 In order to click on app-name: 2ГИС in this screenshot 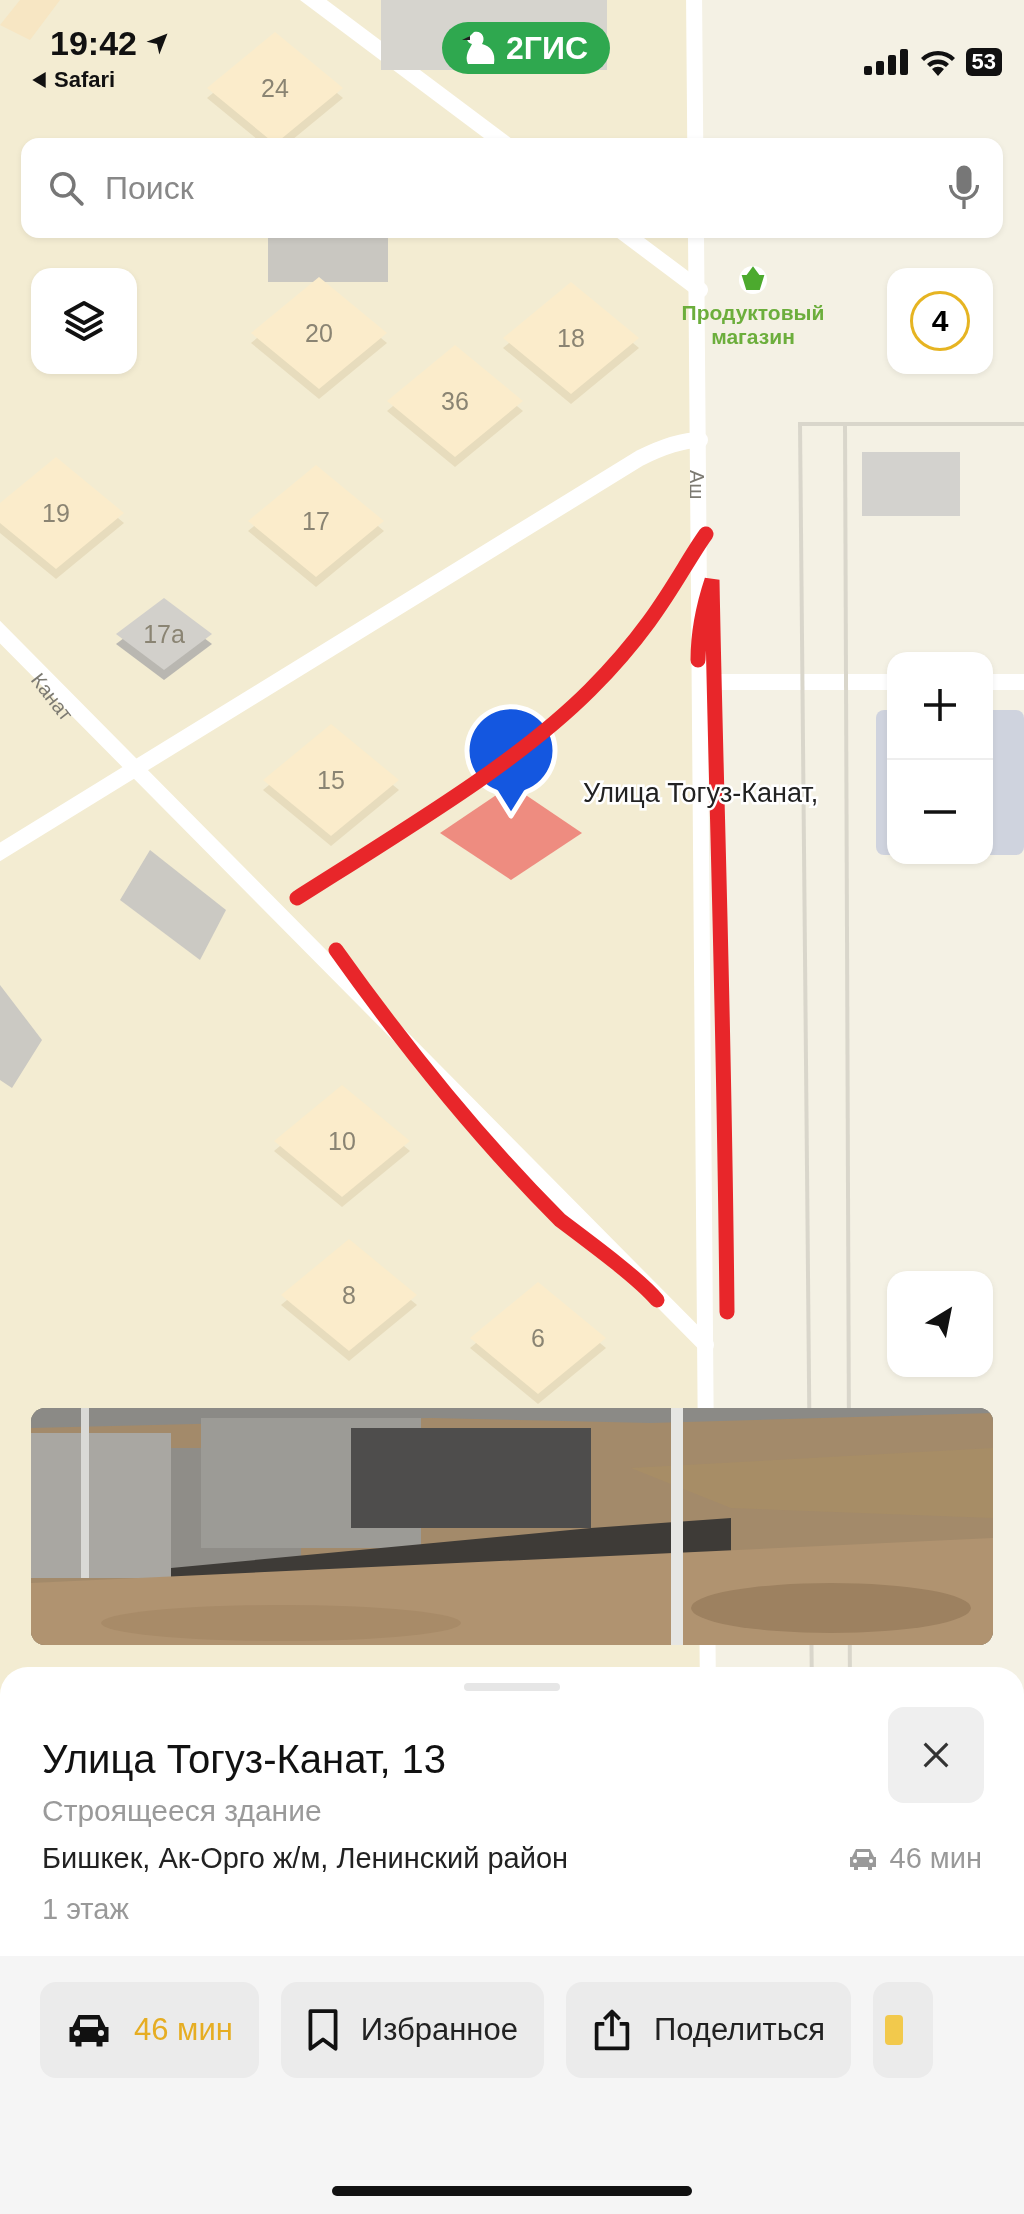, I will do `click(546, 48)`.